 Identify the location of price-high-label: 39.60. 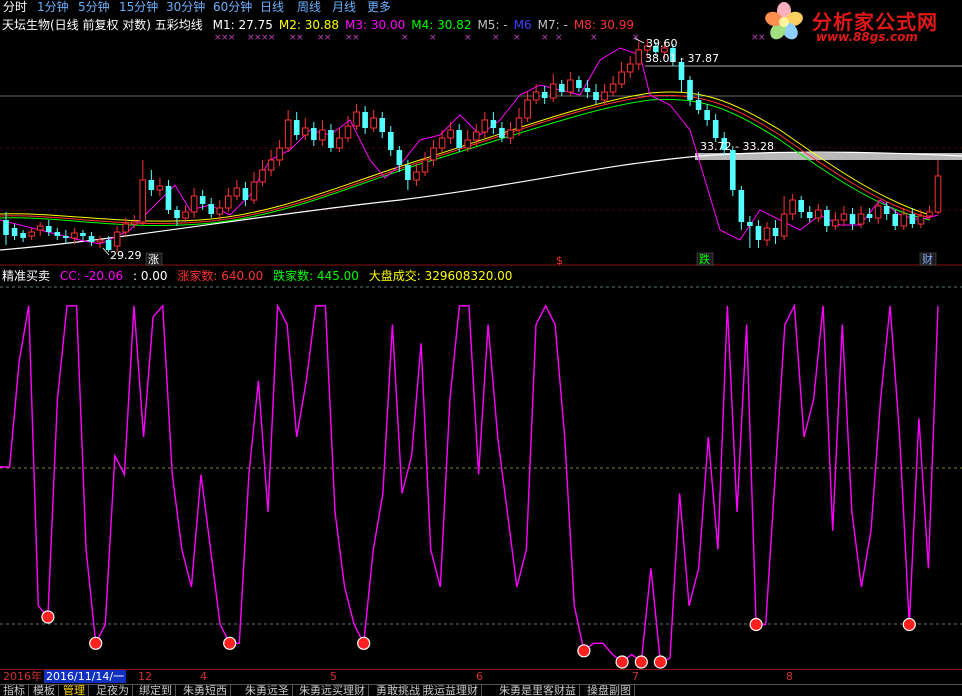
(662, 43).